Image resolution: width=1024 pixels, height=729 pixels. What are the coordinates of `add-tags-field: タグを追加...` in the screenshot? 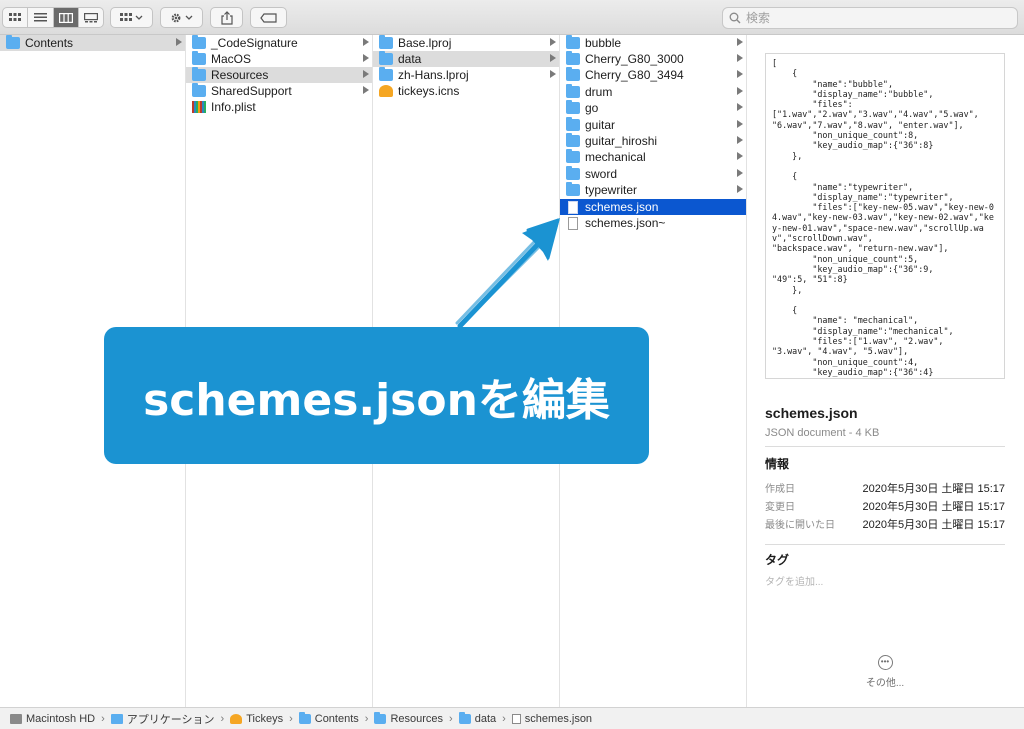 It's located at (794, 580).